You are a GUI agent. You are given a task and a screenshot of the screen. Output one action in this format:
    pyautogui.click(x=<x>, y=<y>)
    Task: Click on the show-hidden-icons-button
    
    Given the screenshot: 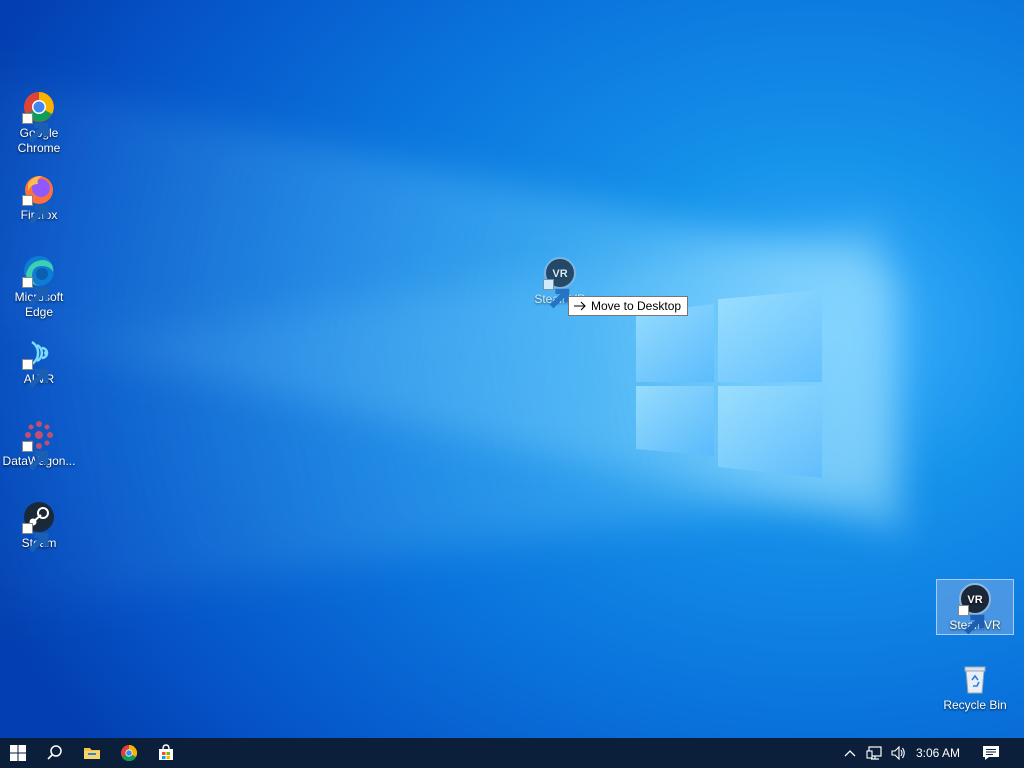 What is the action you would take?
    pyautogui.click(x=850, y=753)
    